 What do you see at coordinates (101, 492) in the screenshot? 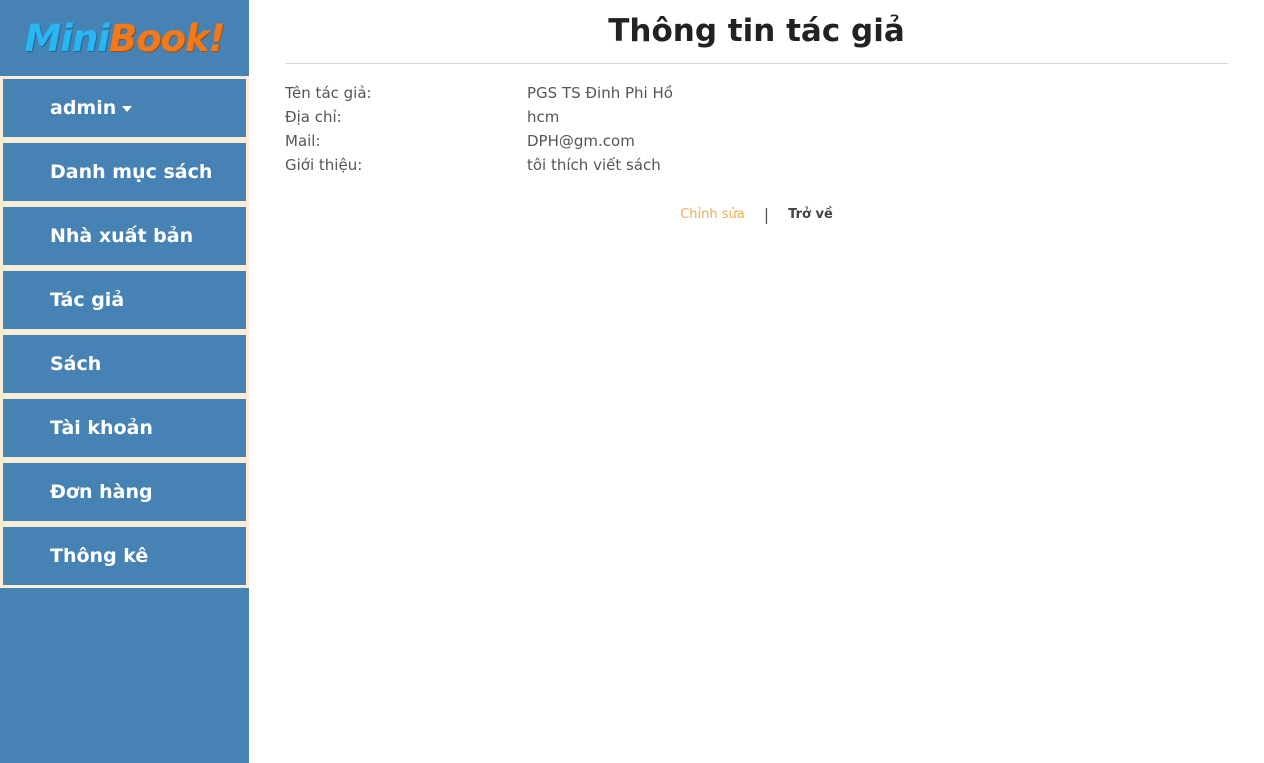
I see `sidebar-item-label: Đơn hàng` at bounding box center [101, 492].